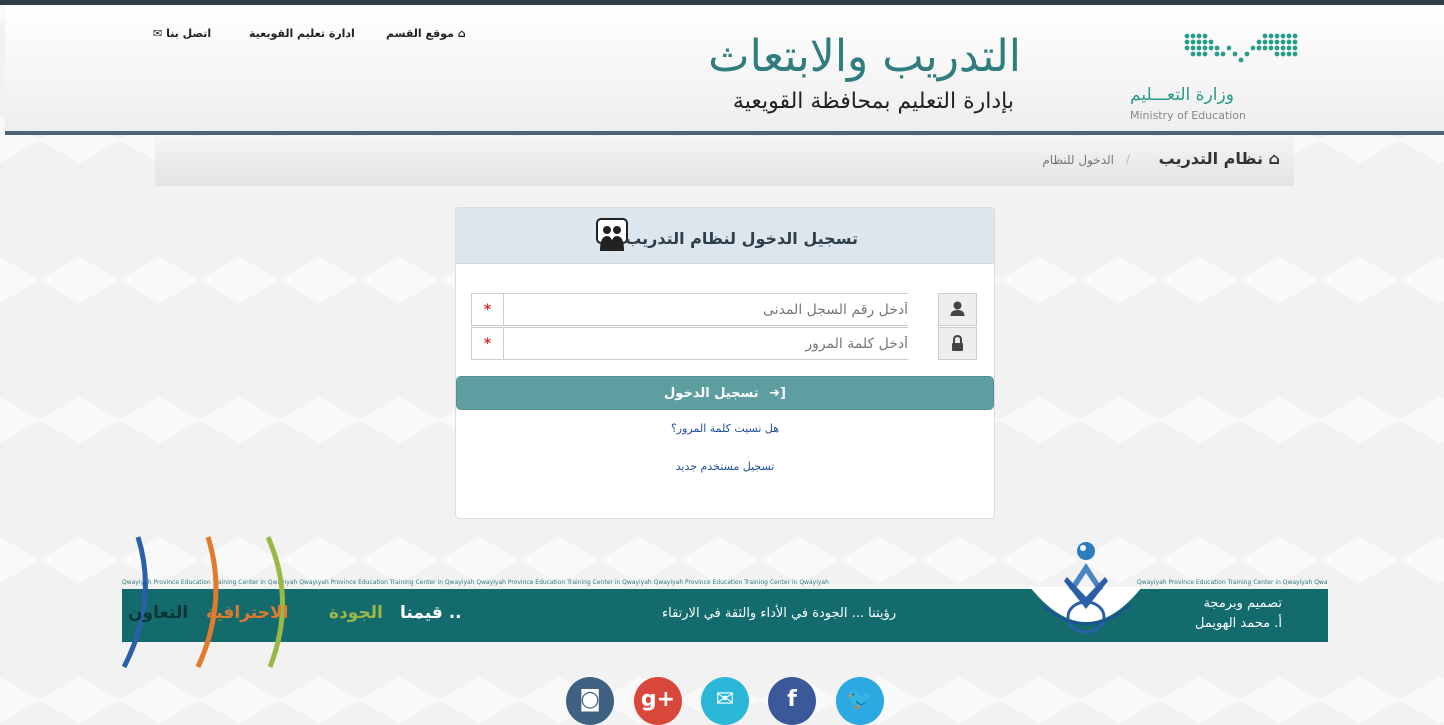 The image size is (1444, 725). I want to click on instagram-icon: ◙, so click(590, 701).